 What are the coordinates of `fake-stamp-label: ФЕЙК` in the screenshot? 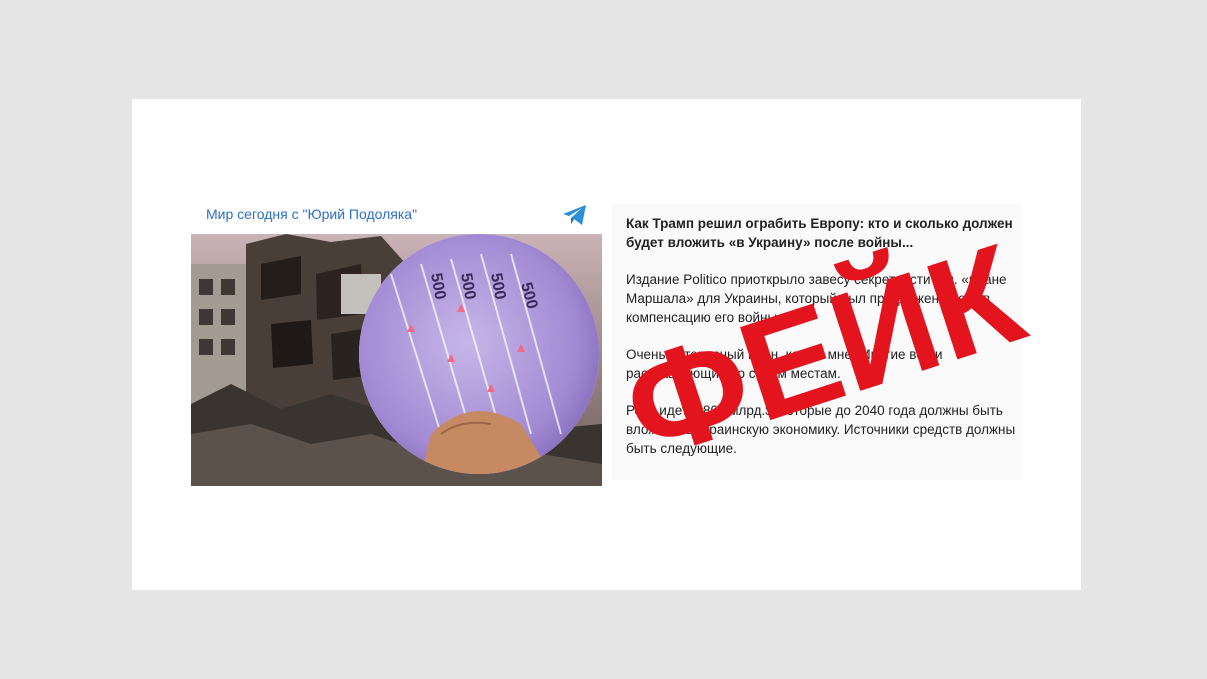 It's located at (823, 351).